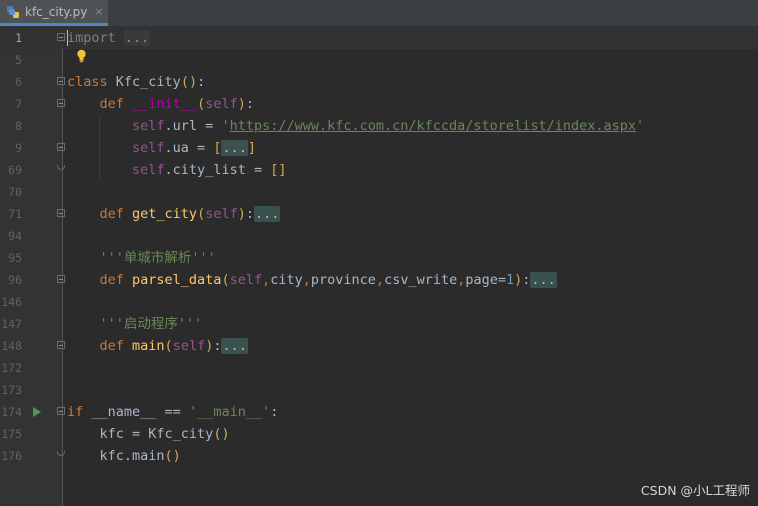 The image size is (758, 506). I want to click on code-line: 5, so click(379, 60).